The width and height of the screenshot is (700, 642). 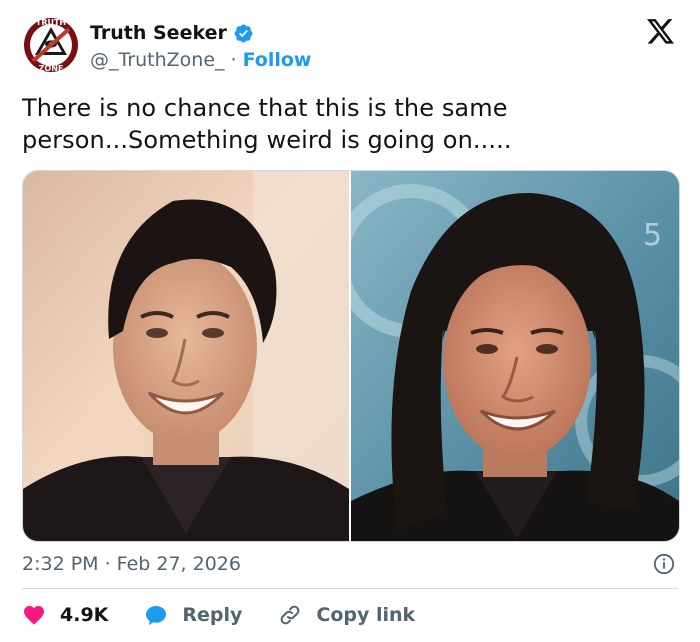 I want to click on like-button: 4.9K, so click(x=65, y=615).